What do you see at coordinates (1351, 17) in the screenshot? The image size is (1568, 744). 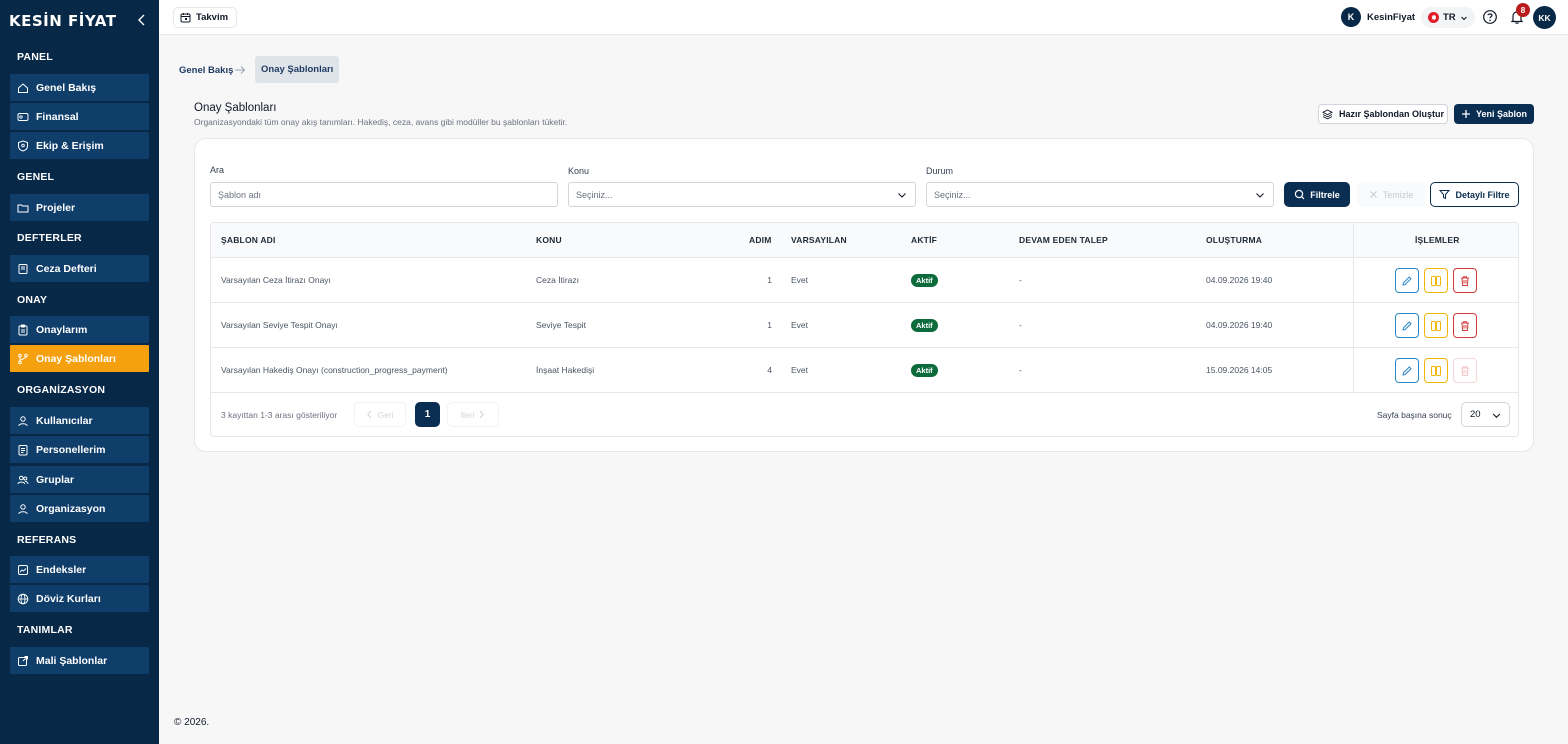 I see `company-avatar: K` at bounding box center [1351, 17].